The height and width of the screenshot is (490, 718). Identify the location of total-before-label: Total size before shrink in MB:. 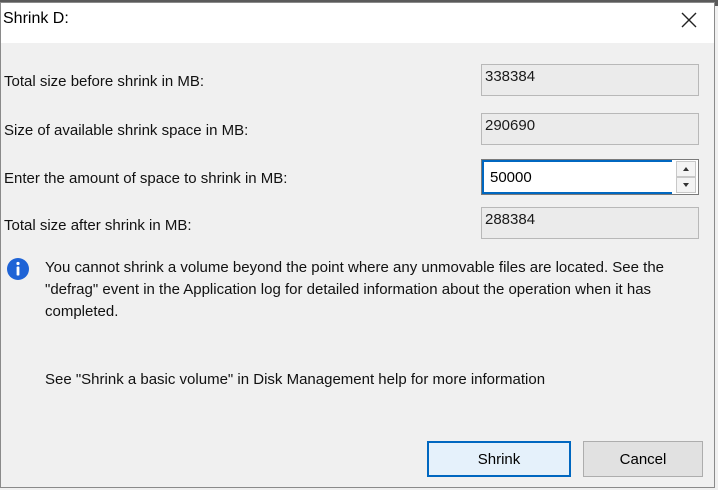
(104, 81).